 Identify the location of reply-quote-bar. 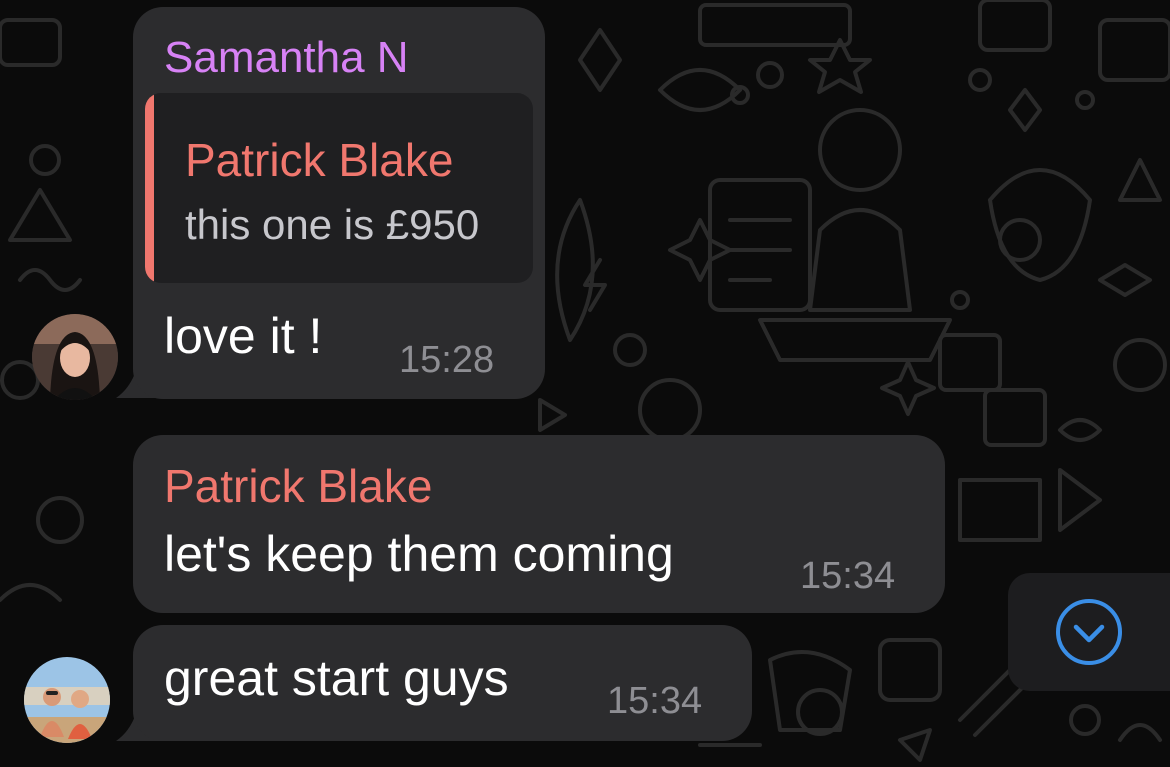
(149, 188).